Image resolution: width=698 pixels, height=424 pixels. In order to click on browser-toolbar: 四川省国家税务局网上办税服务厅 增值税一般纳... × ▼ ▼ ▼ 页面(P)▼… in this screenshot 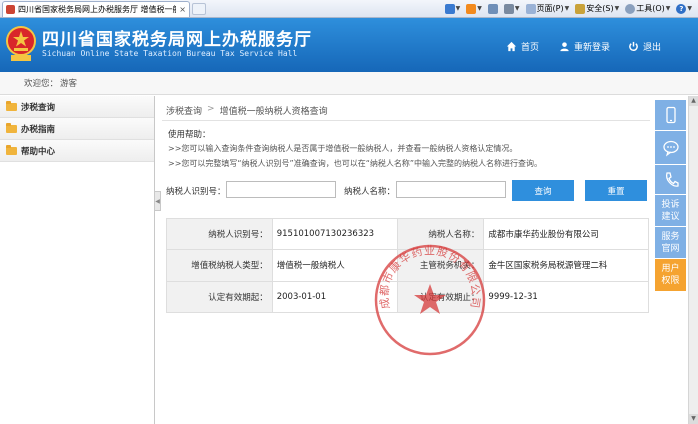, I will do `click(349, 9)`.